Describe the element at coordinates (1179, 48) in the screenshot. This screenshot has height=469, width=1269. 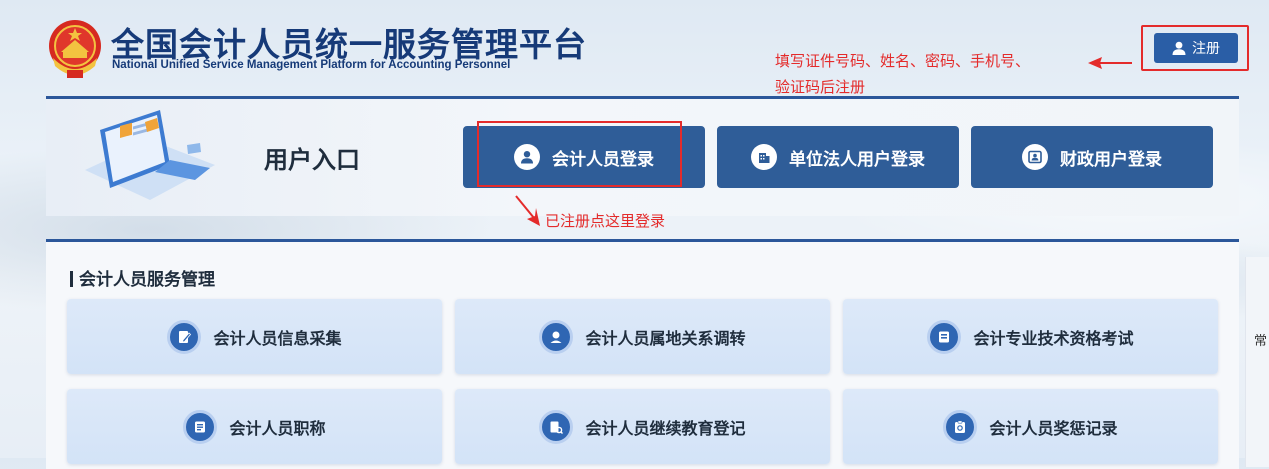
I see `user-icon` at that location.